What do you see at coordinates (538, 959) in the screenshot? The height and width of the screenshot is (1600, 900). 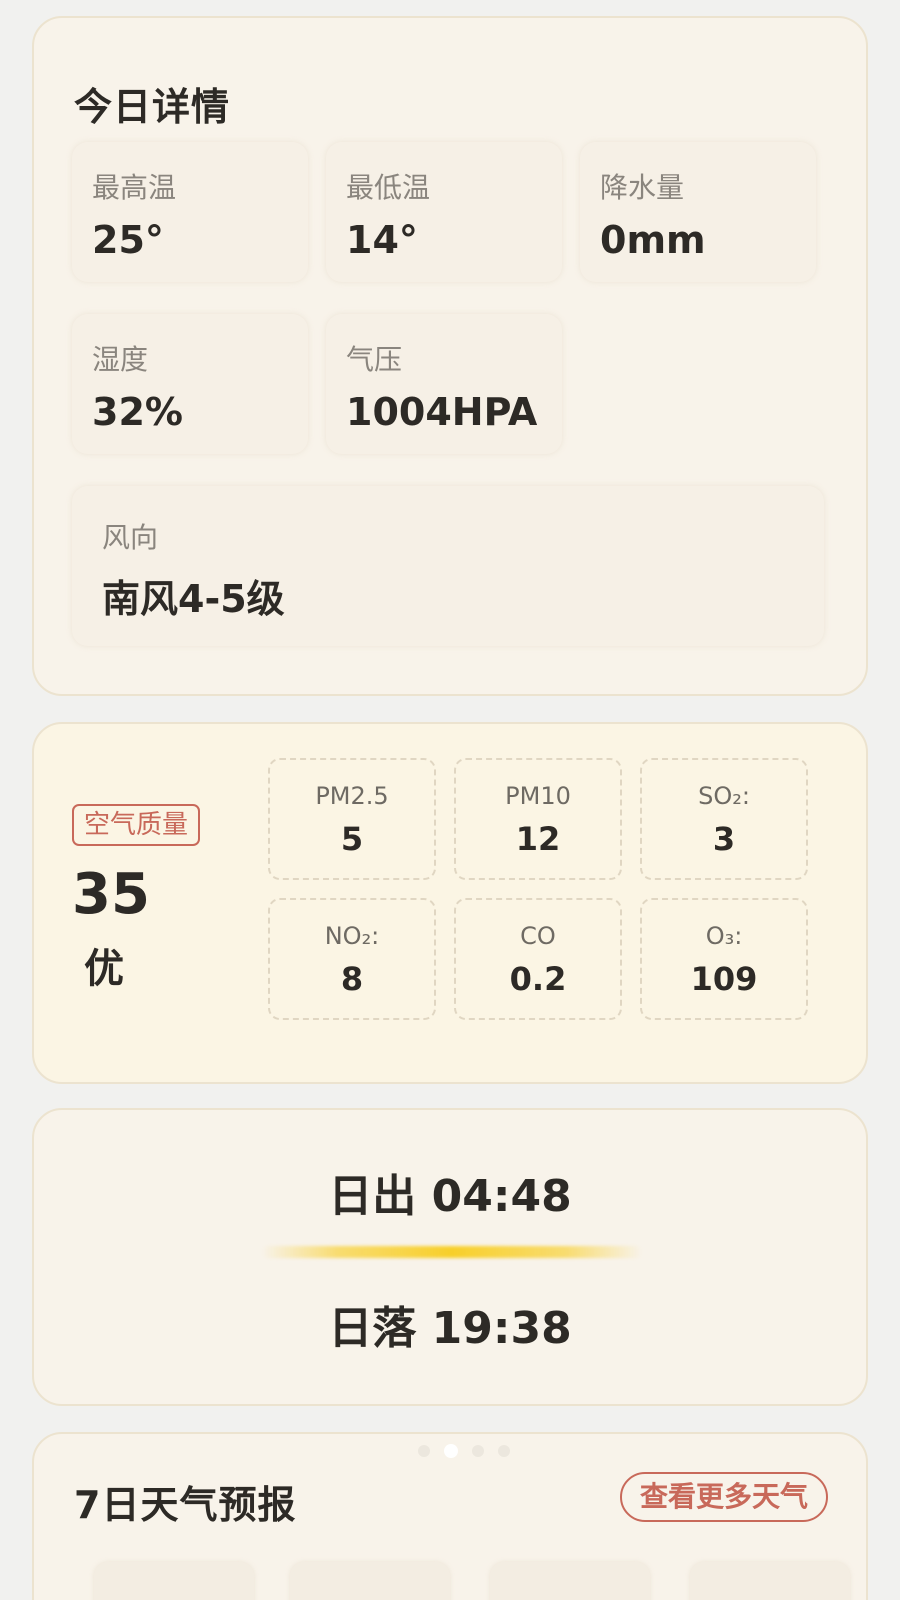 I see `pollutant-co: CO 0.2` at bounding box center [538, 959].